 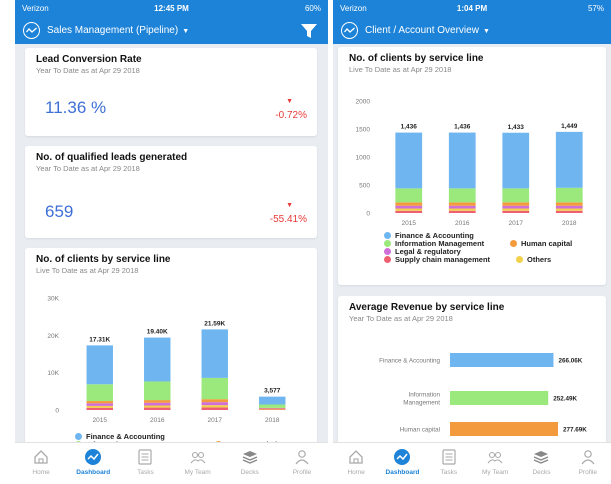 I want to click on app-logo-icon, so click(x=31, y=30).